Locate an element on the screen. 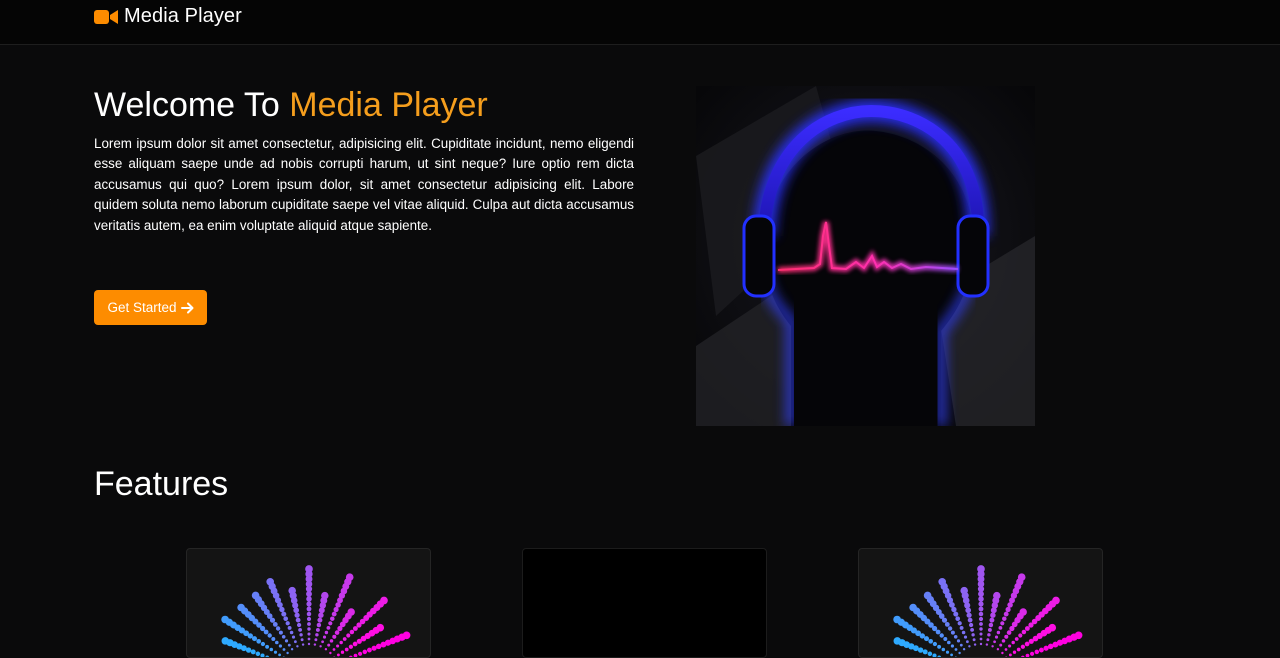 Image resolution: width=1280 pixels, height=658 pixels. arrow-right-icon is located at coordinates (187, 308).